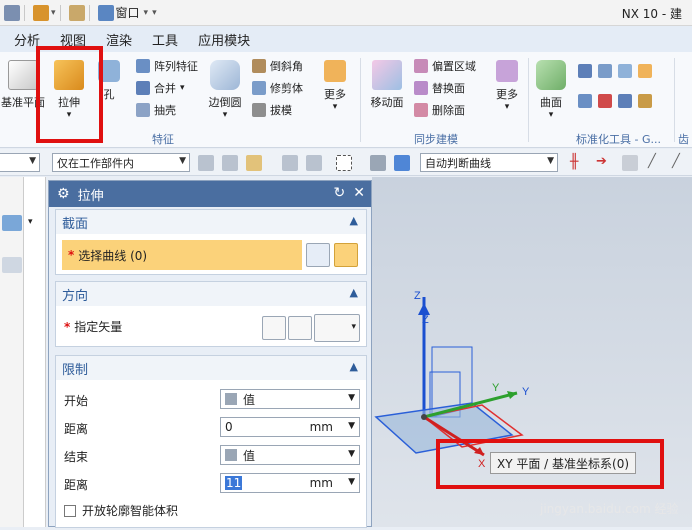 This screenshot has width=692, height=530. I want to click on intersect-icon: ╫, so click(578, 163).